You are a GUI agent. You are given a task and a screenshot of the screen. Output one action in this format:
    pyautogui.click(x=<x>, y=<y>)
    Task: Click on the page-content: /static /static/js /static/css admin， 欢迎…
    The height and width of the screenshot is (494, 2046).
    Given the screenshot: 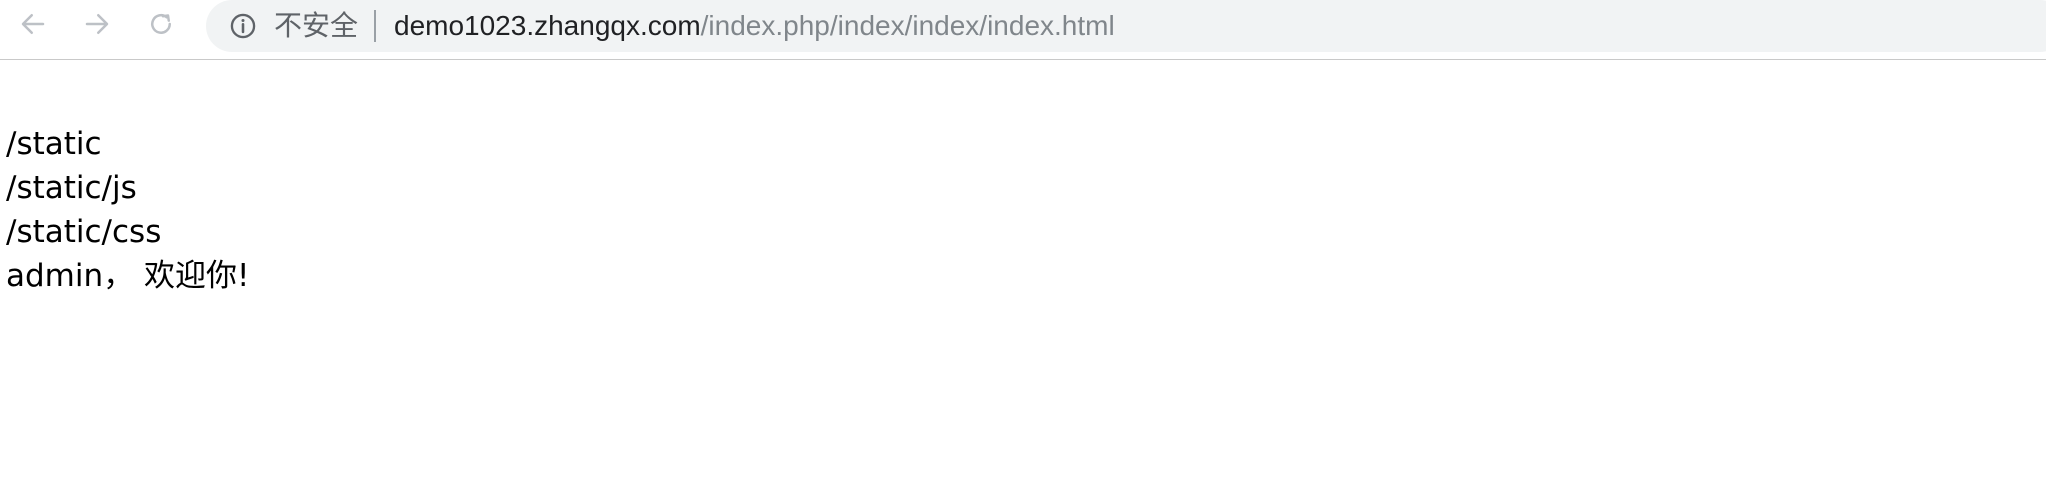 What is the action you would take?
    pyautogui.click(x=127, y=210)
    